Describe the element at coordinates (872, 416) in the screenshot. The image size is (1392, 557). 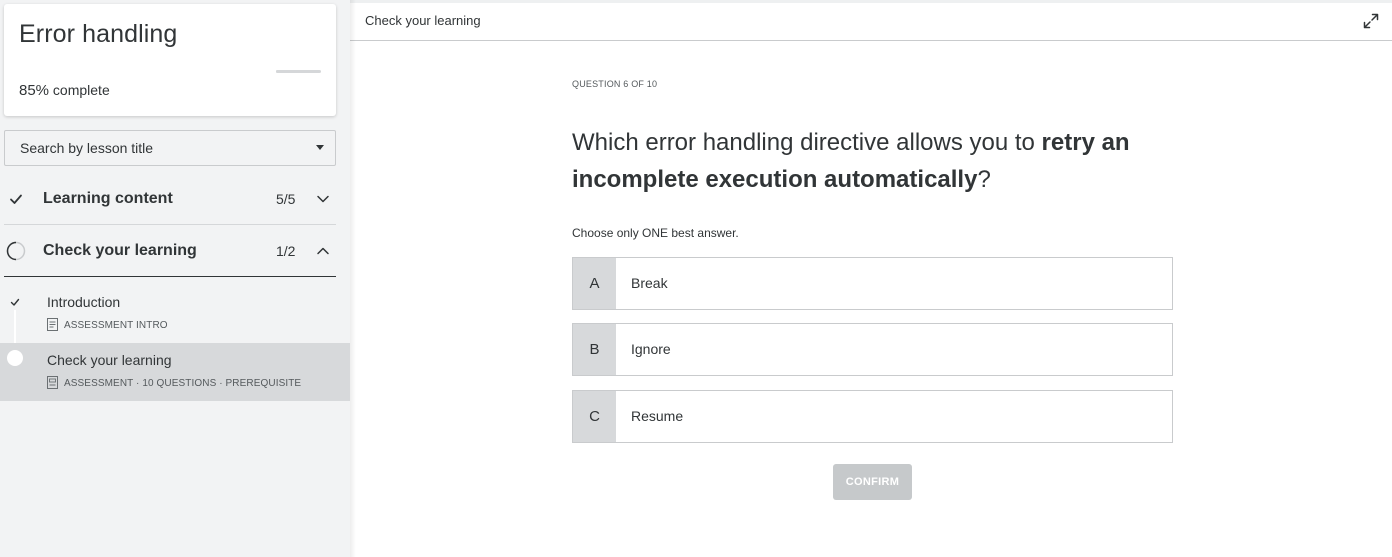
I see `answer-option-c: C Resume` at that location.